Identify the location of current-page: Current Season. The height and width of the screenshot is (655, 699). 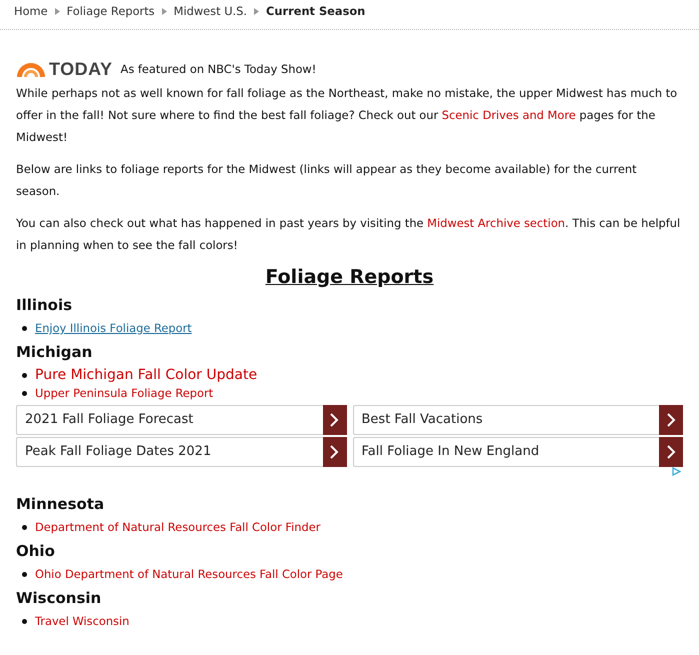
(316, 11).